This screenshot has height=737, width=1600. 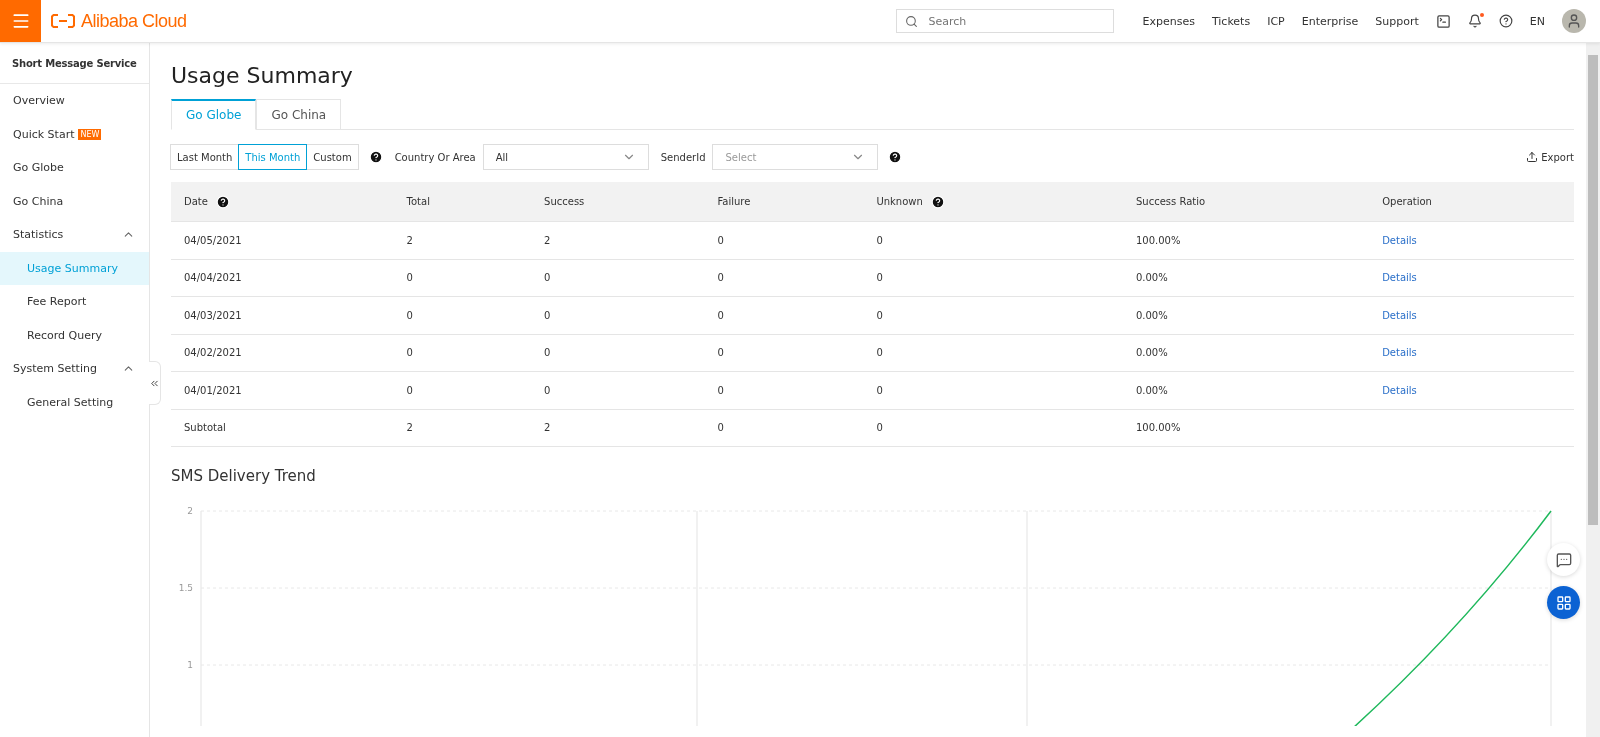 What do you see at coordinates (213, 353) in the screenshot?
I see `table-cell-text: 04/02/2021` at bounding box center [213, 353].